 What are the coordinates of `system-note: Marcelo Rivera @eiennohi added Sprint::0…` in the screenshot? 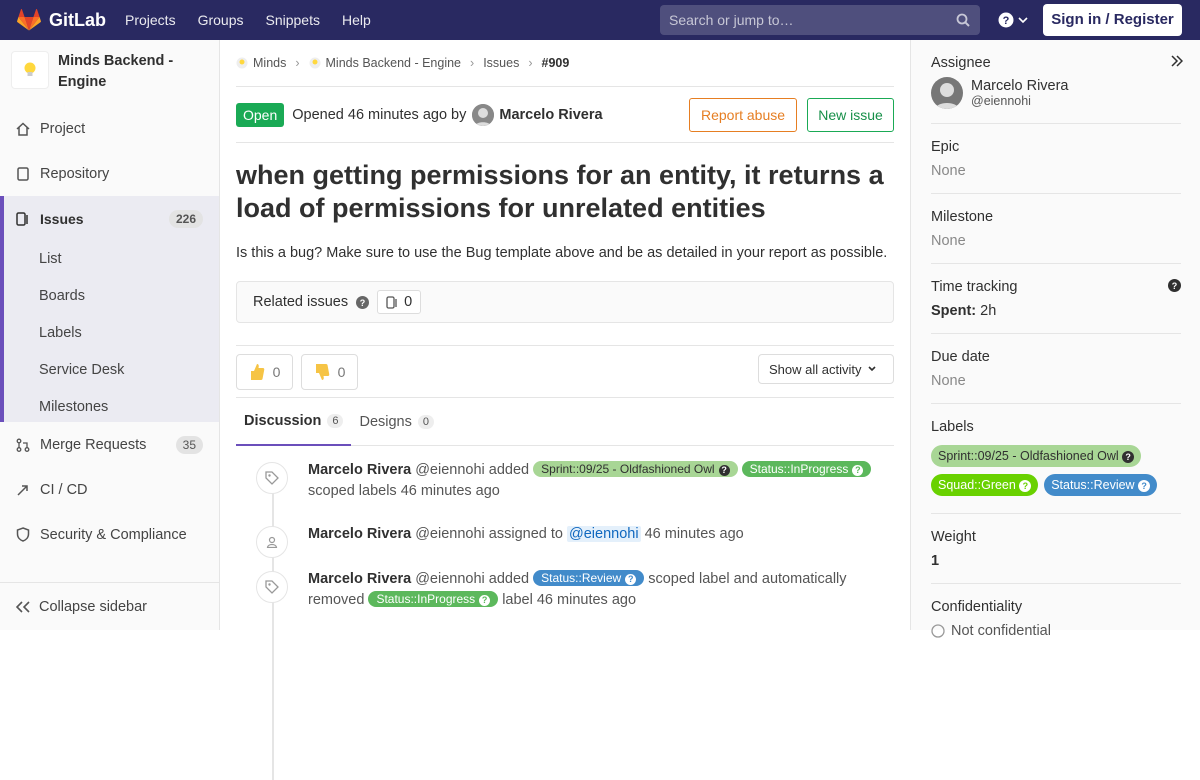 It's located at (565, 481).